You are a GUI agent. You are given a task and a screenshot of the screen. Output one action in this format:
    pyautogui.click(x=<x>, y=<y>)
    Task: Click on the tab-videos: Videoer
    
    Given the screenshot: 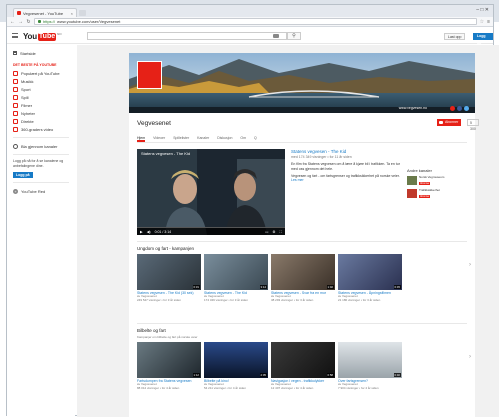 What is the action you would take?
    pyautogui.click(x=159, y=138)
    